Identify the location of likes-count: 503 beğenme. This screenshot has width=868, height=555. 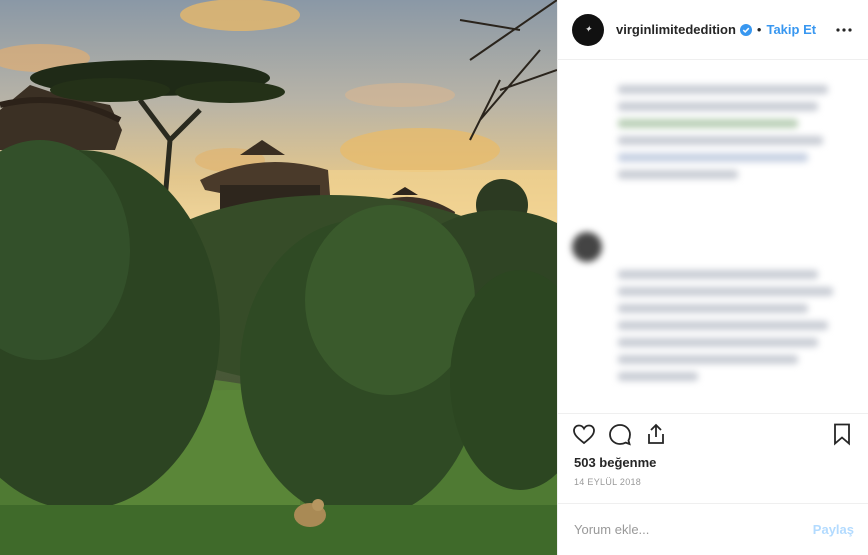
(713, 465).